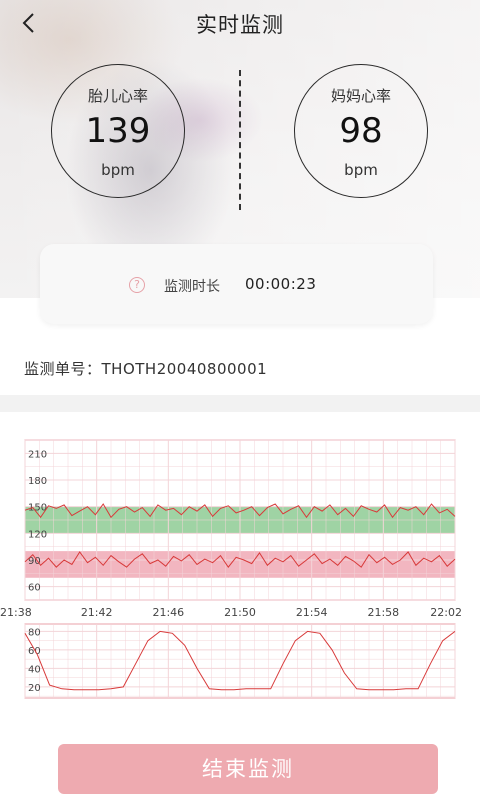  I want to click on end-monitoring-button: 结束监测, so click(248, 769).